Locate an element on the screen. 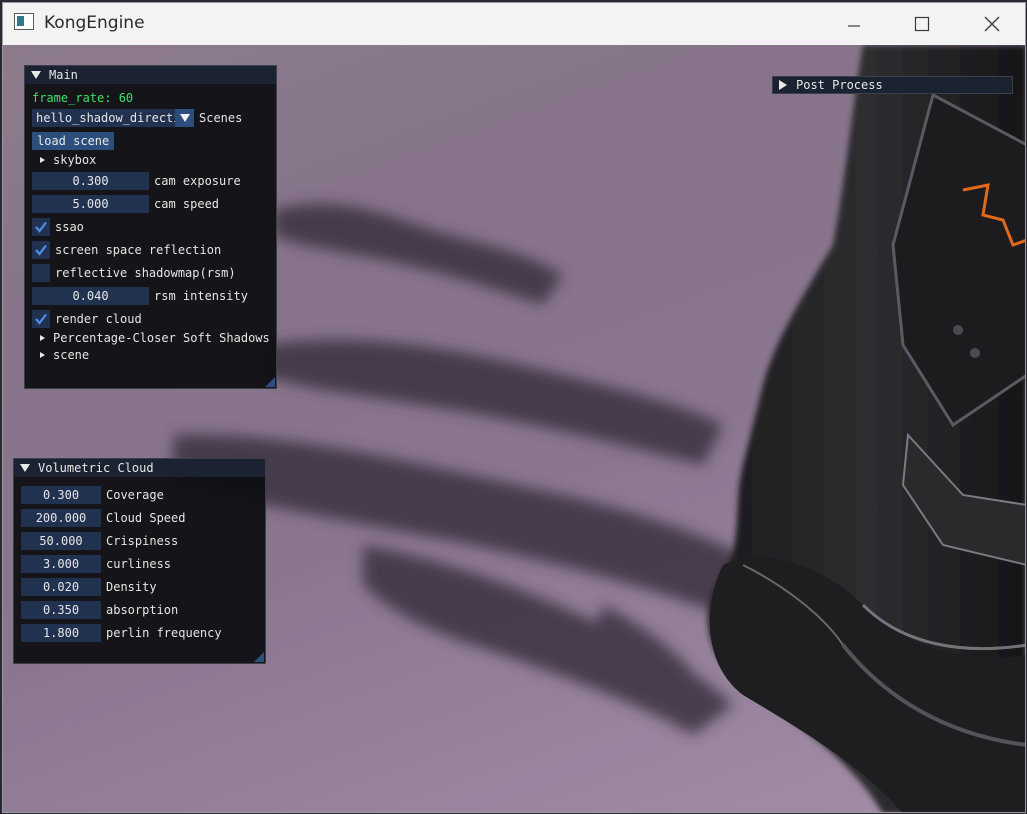 The image size is (1027, 814). scene-select-value: hello_shadow_directi is located at coordinates (105, 118).